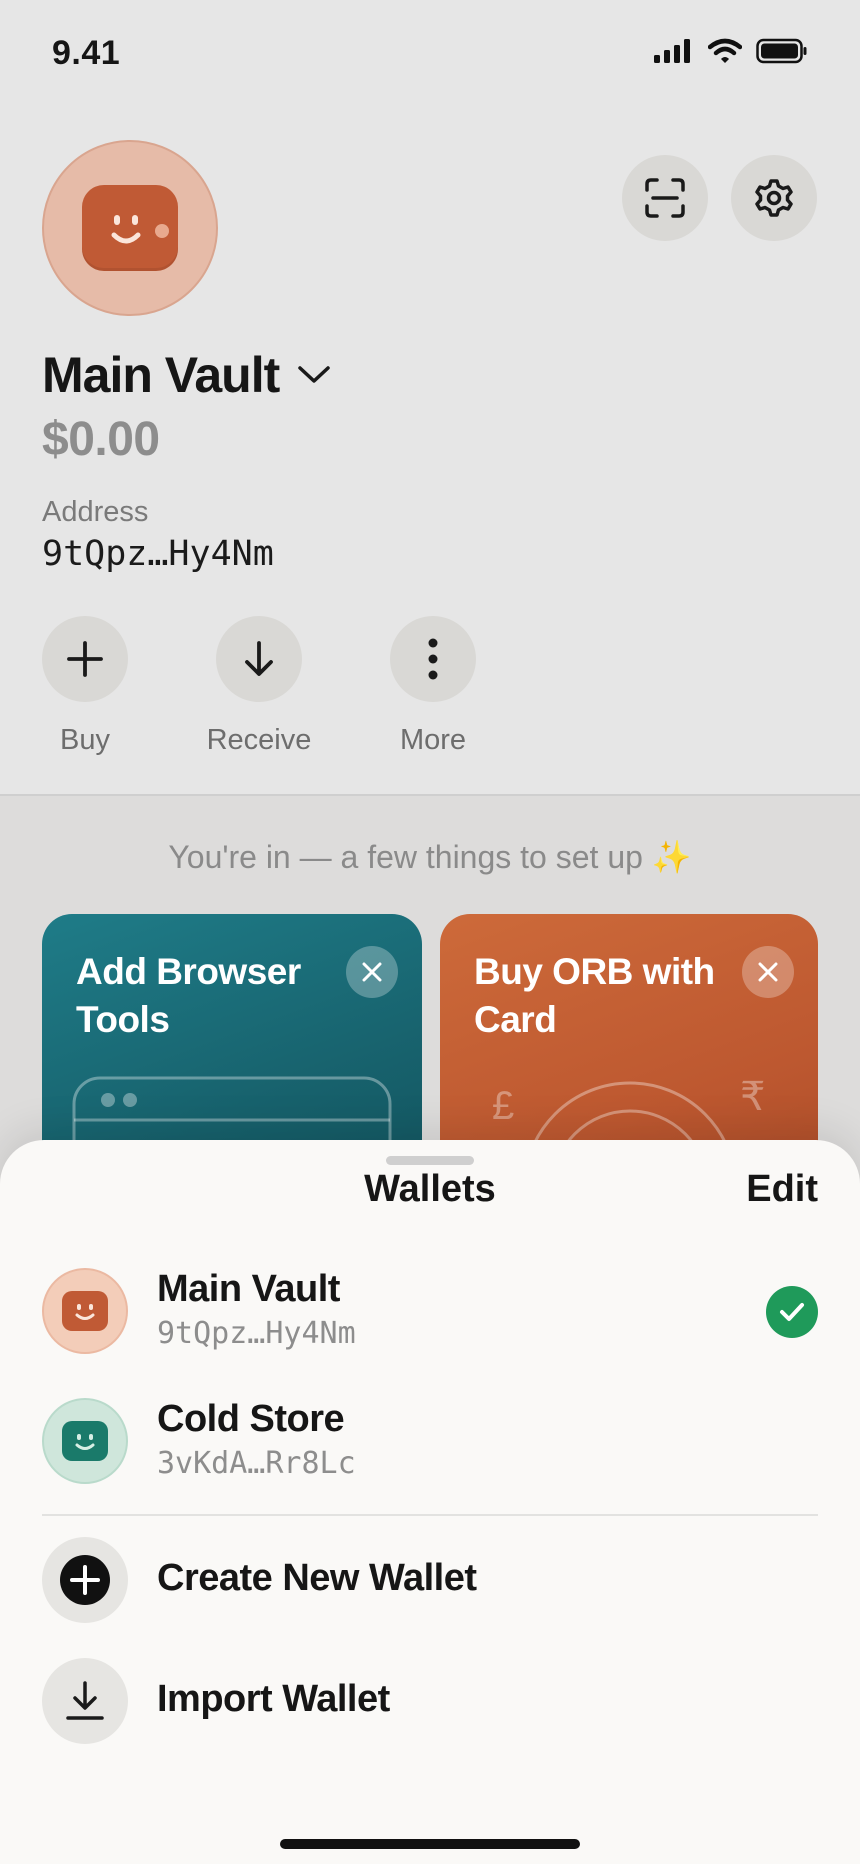 The width and height of the screenshot is (860, 1864). What do you see at coordinates (85, 740) in the screenshot?
I see `buy-label: Buy` at bounding box center [85, 740].